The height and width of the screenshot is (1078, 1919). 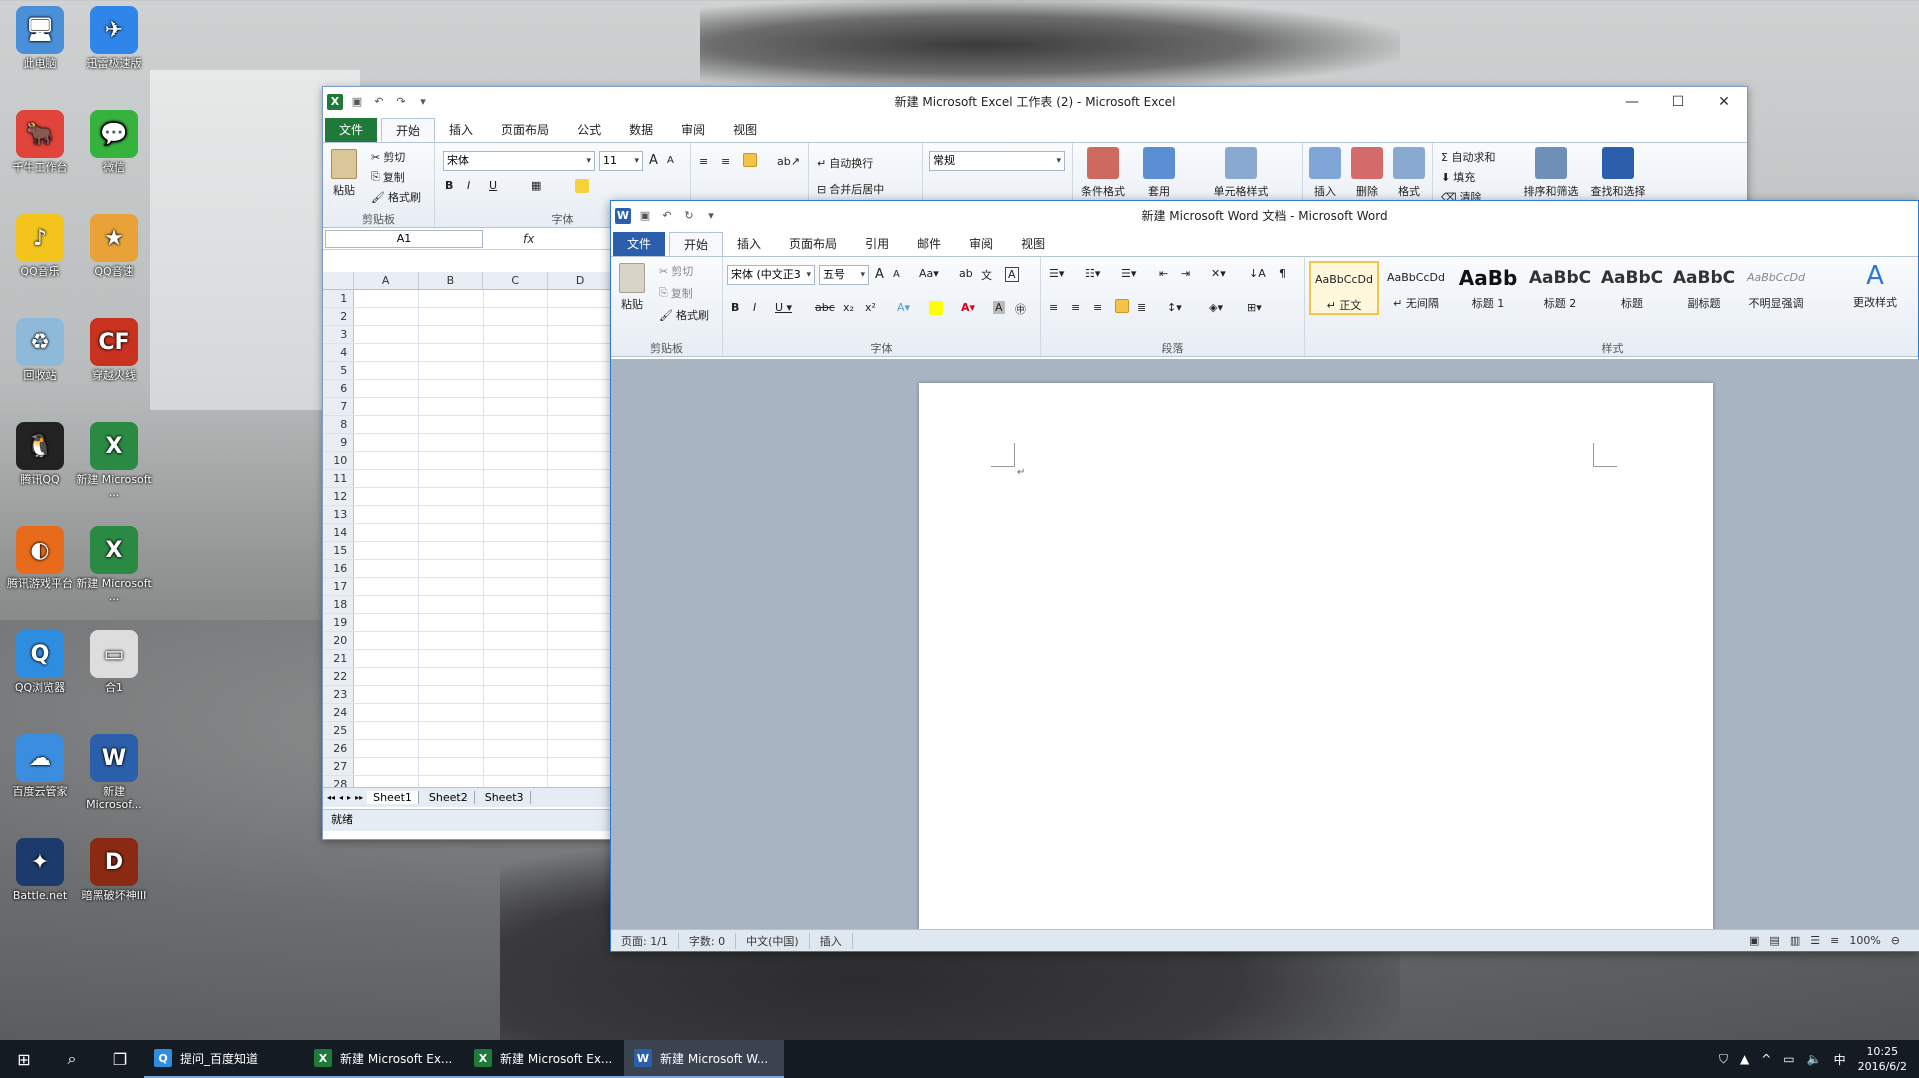 I want to click on style-item: AaBbC 标题, so click(x=1632, y=288).